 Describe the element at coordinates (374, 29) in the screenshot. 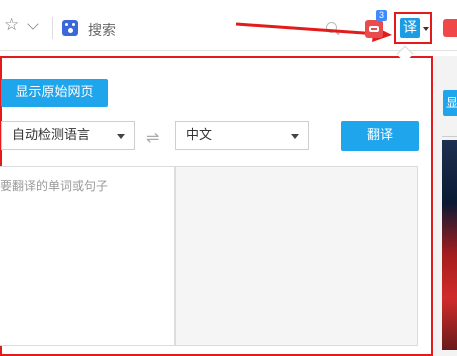

I see `extension-icon` at that location.